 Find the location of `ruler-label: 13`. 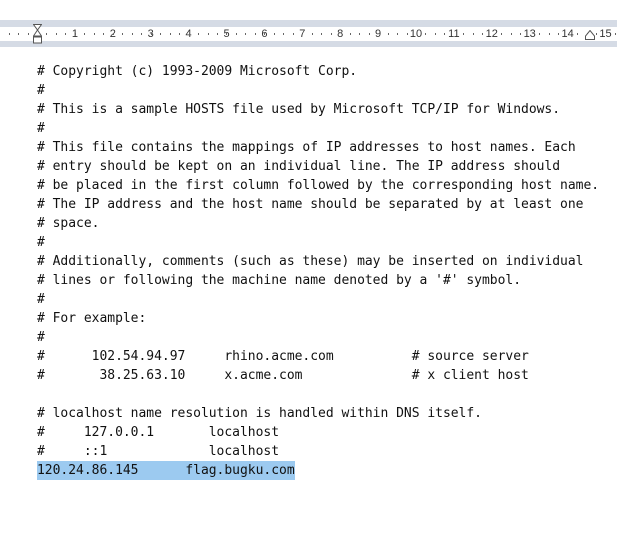

ruler-label: 13 is located at coordinates (529, 34).